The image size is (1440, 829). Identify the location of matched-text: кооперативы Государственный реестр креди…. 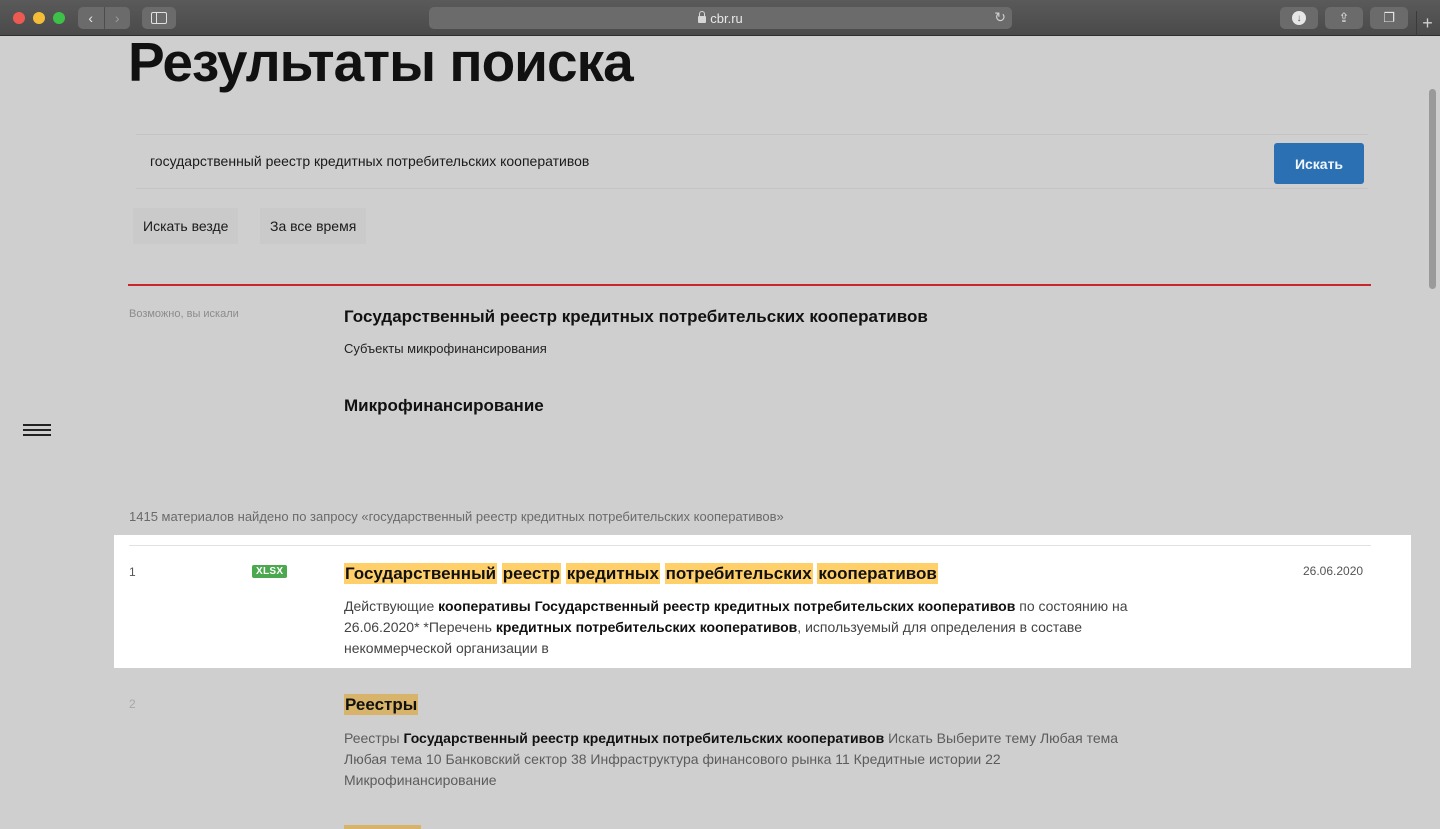
(727, 606).